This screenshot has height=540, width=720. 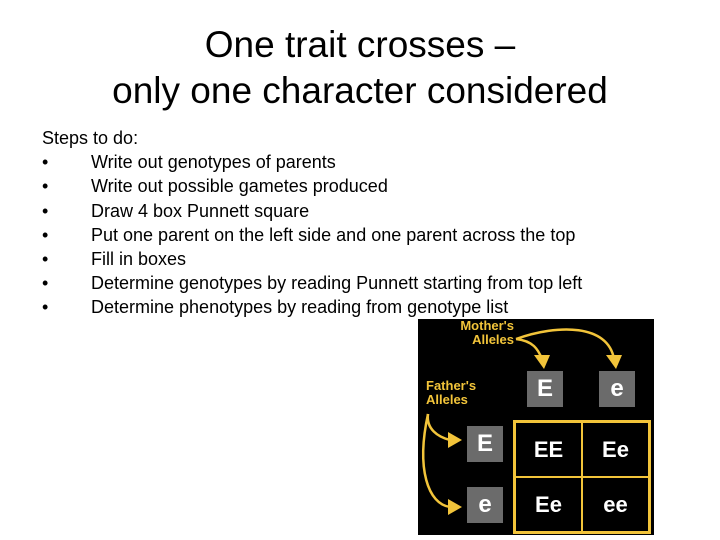 I want to click on mother-allele-1: E, so click(x=545, y=389).